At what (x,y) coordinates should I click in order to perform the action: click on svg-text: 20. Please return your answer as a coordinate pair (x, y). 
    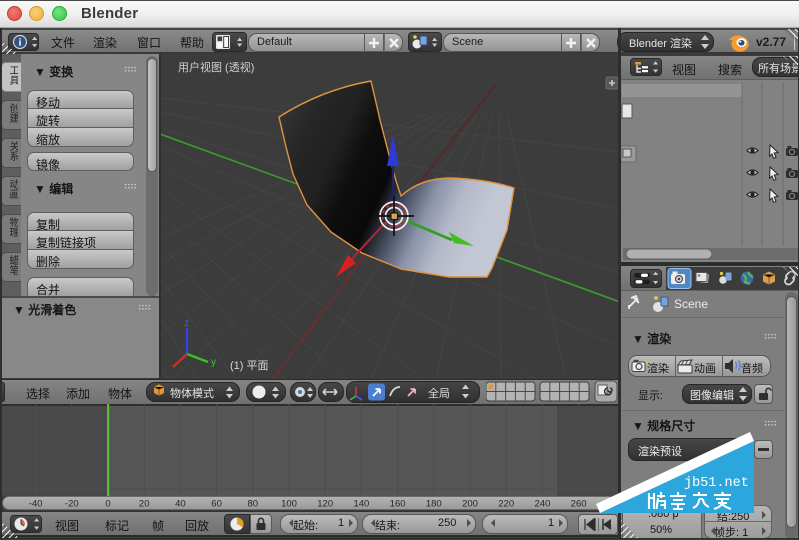
    Looking at the image, I should click on (144, 504).